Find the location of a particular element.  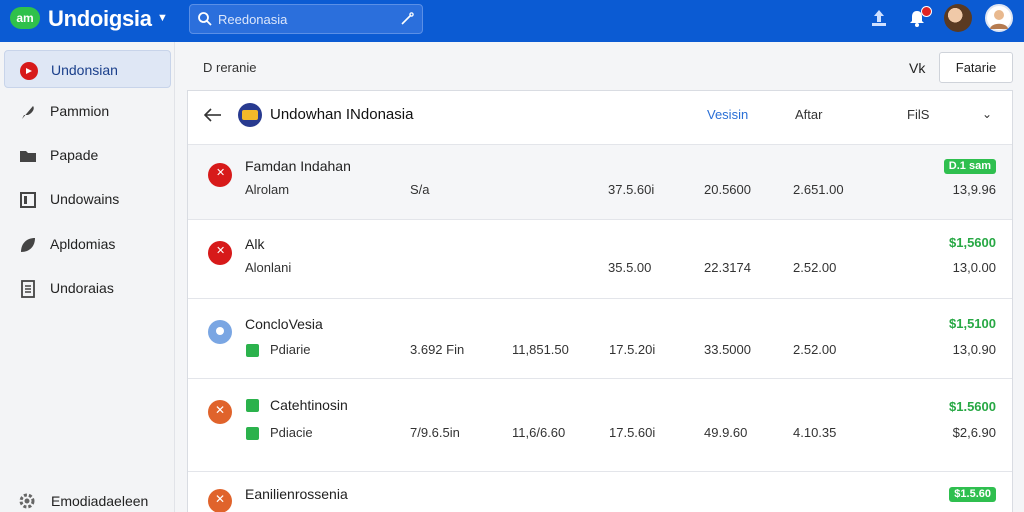

profile-avatar is located at coordinates (999, 18).